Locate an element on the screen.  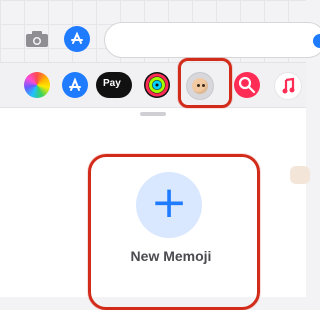
fitness-rings-icon is located at coordinates (157, 85).